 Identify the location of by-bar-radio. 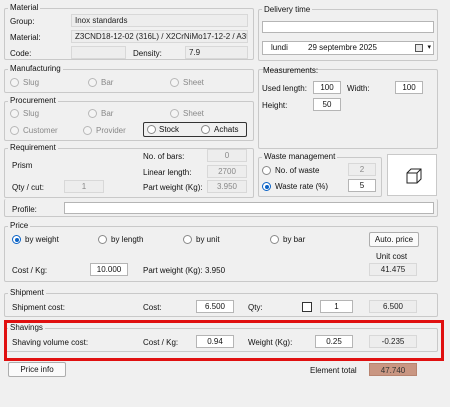
(274, 239).